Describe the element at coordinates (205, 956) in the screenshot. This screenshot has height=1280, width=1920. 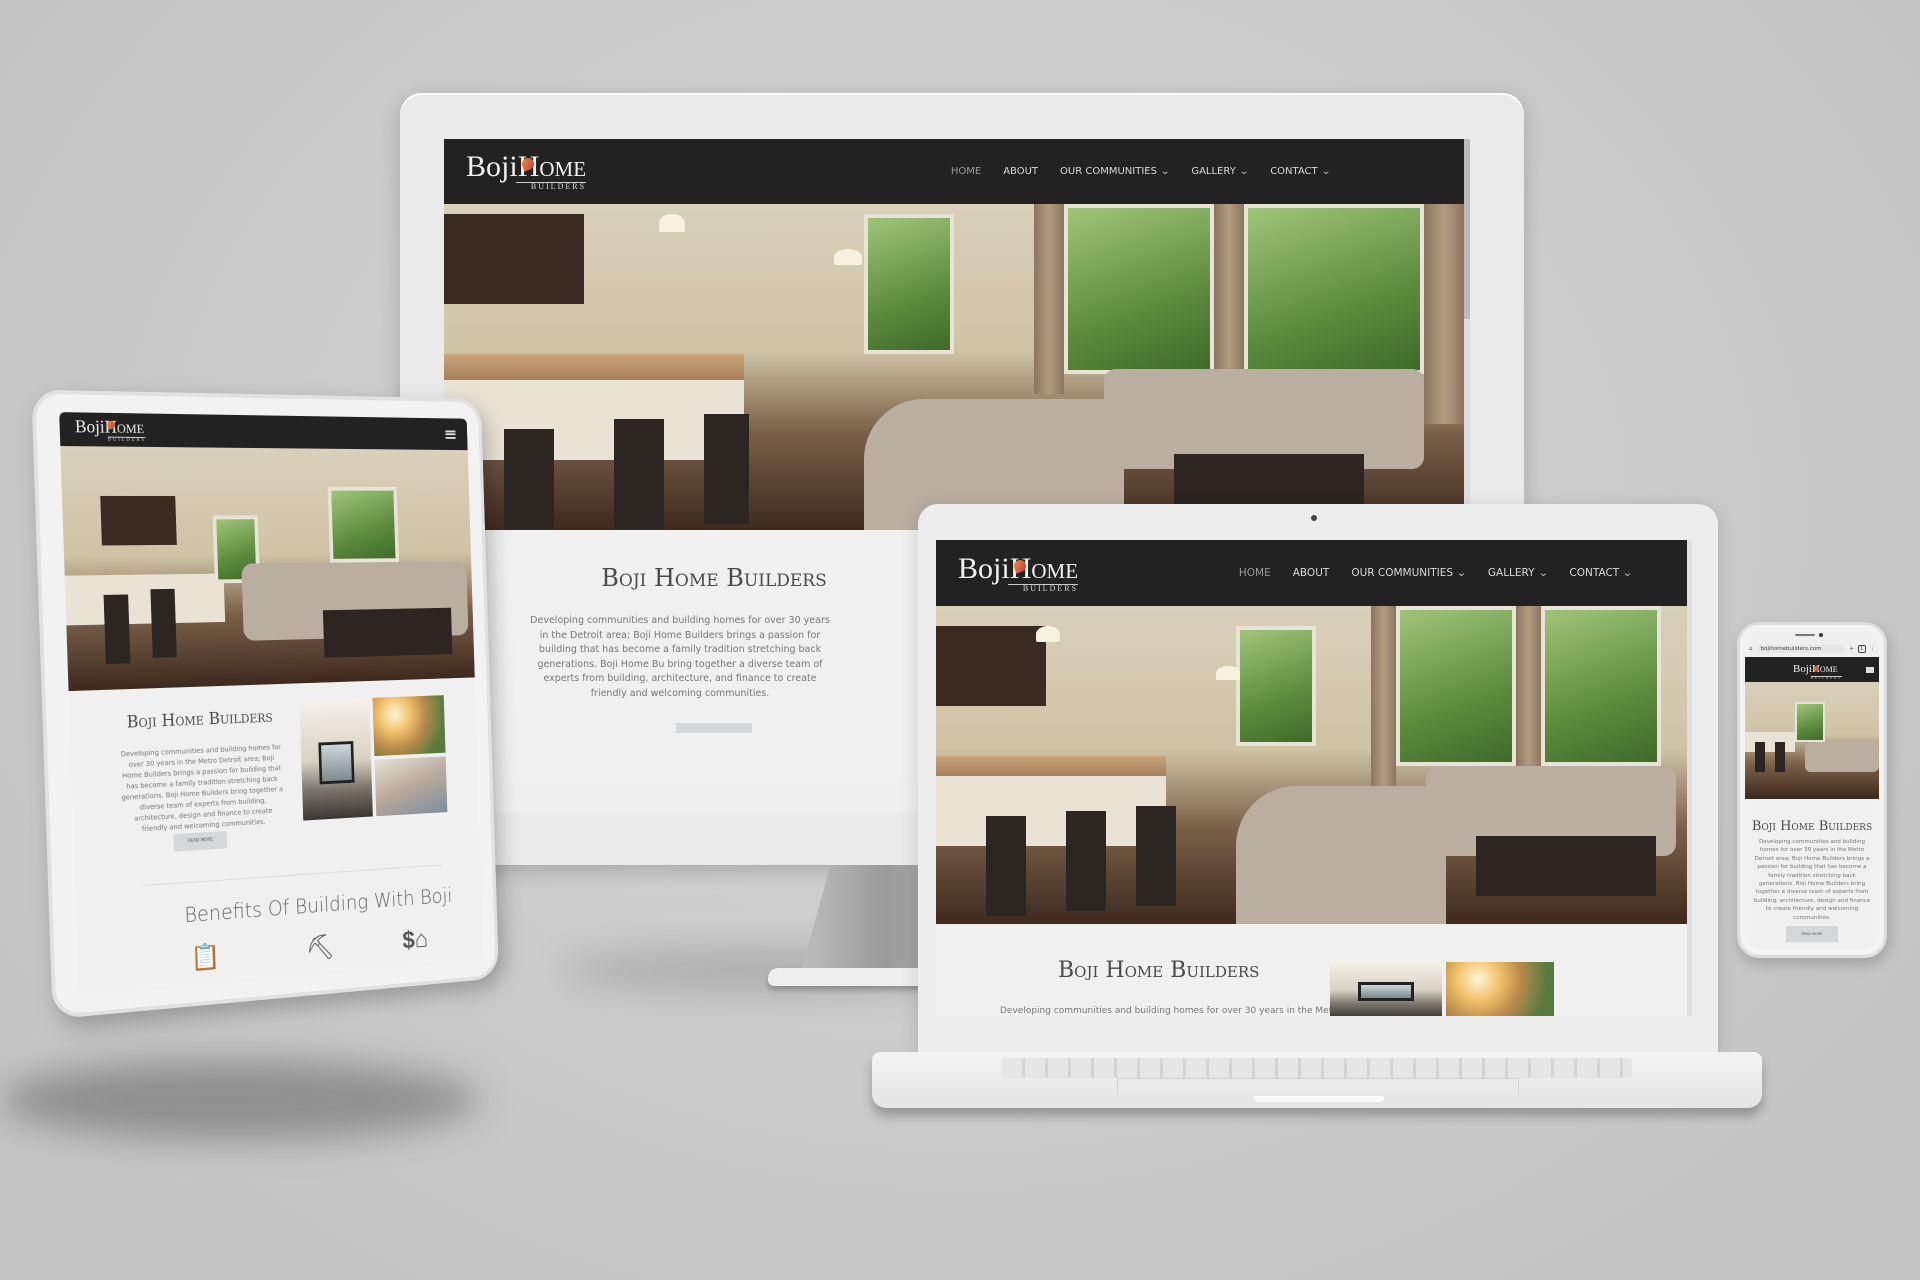
I see `clipboard-icon: 📋` at that location.